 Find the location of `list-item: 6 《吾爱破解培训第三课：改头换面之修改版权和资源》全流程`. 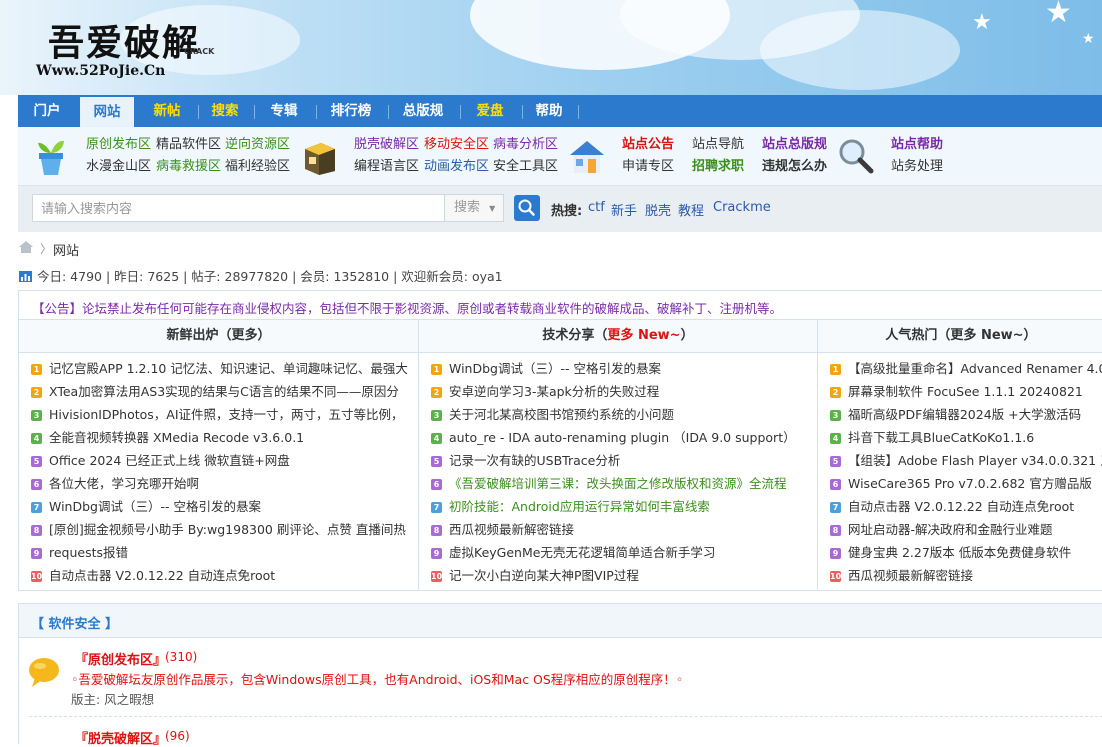

list-item: 6 《吾爱破解培训第三课：改头换面之修改版权和资源》全流程 is located at coordinates (609, 484).